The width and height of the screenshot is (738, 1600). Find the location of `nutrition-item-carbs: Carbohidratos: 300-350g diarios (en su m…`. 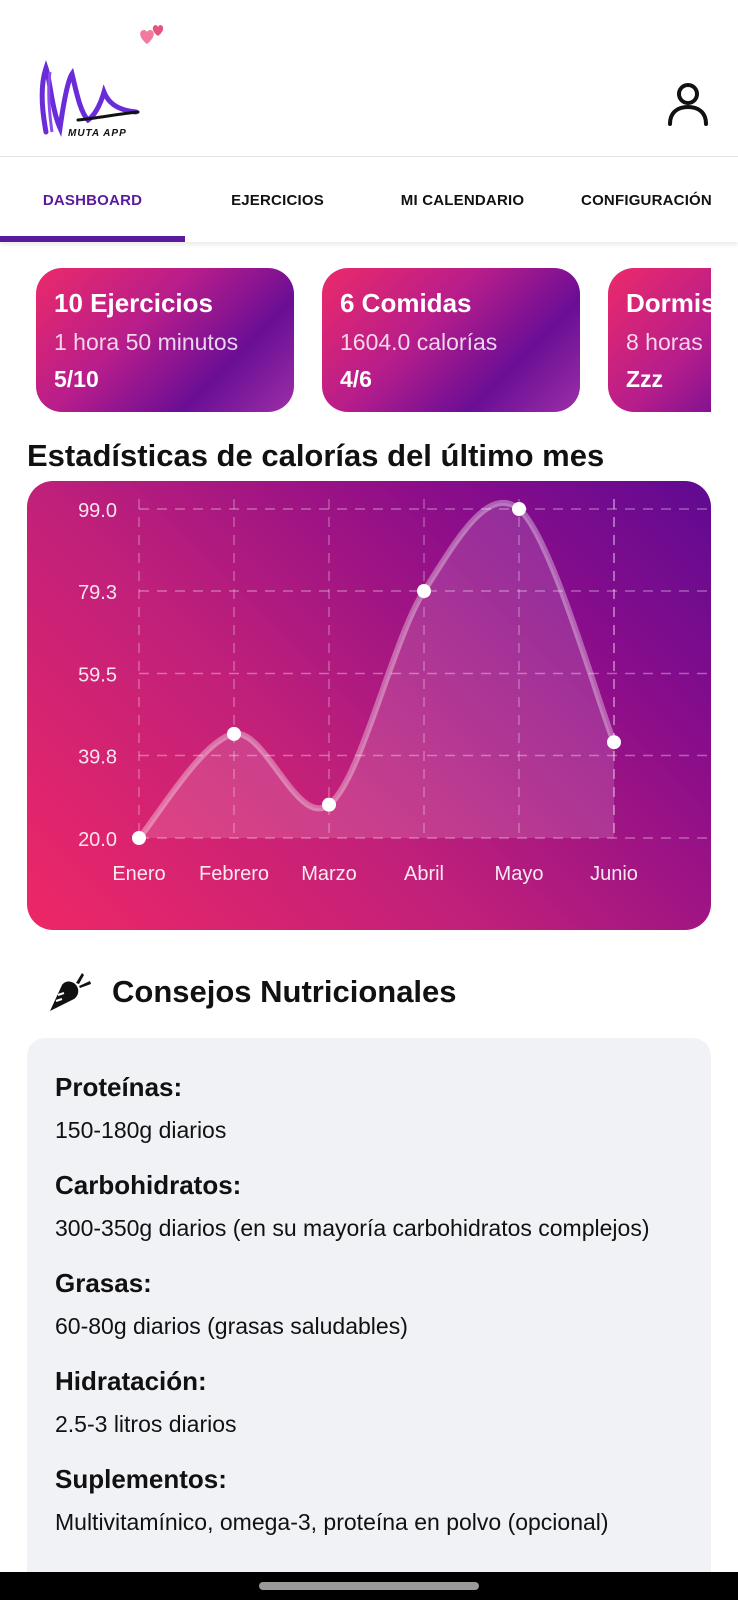

nutrition-item-carbs: Carbohidratos: 300-350g diarios (en su m… is located at coordinates (369, 1208).